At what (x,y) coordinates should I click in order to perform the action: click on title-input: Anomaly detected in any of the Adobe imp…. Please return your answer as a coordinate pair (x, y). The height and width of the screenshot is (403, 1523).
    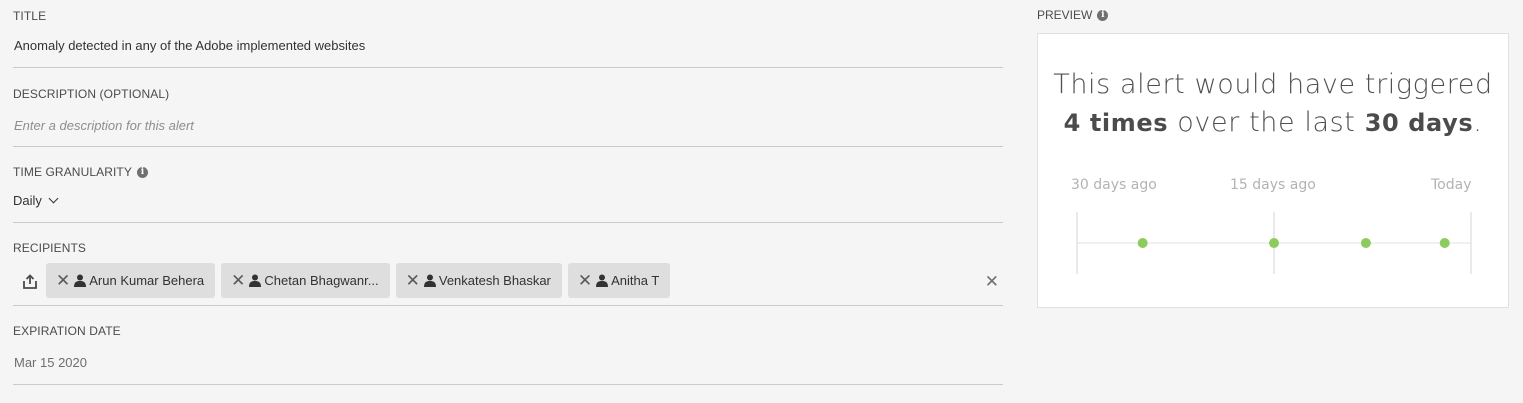
    Looking at the image, I should click on (189, 45).